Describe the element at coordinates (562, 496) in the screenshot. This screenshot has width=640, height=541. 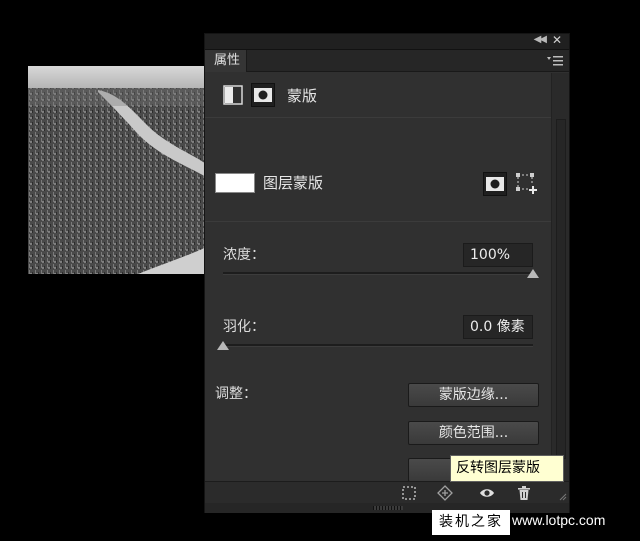
I see `resize-grip-icon` at that location.